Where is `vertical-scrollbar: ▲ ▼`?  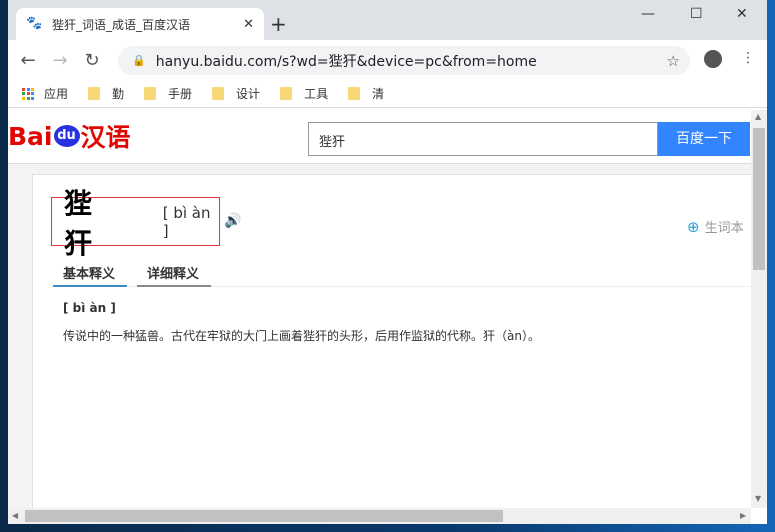
vertical-scrollbar: ▲ ▼ is located at coordinates (759, 309).